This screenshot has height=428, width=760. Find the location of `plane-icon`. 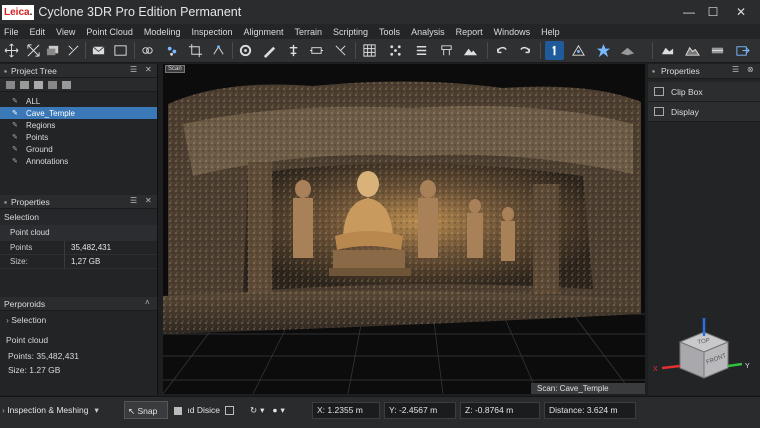

plane-icon is located at coordinates (627, 50).